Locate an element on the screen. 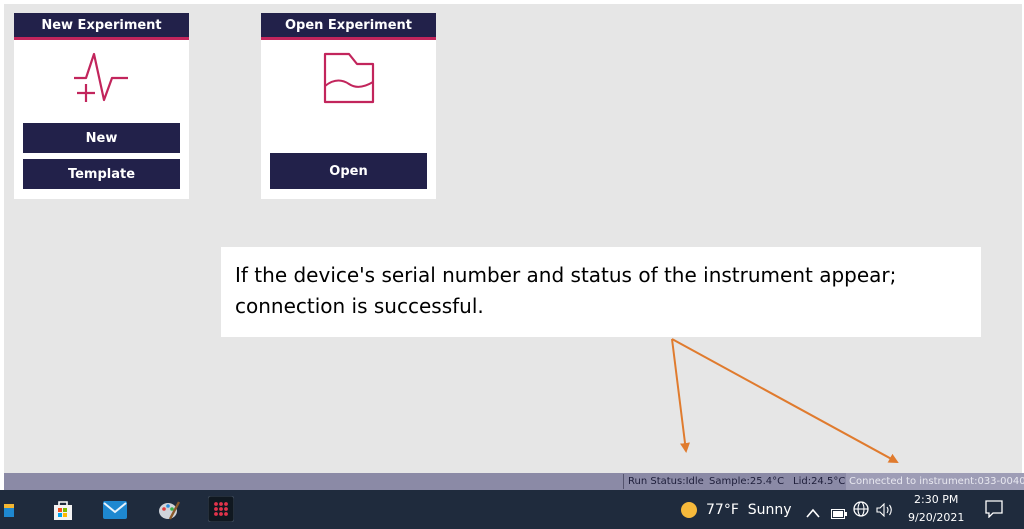 The height and width of the screenshot is (529, 1024). new-experiment-card: New Experiment New Template is located at coordinates (101, 106).